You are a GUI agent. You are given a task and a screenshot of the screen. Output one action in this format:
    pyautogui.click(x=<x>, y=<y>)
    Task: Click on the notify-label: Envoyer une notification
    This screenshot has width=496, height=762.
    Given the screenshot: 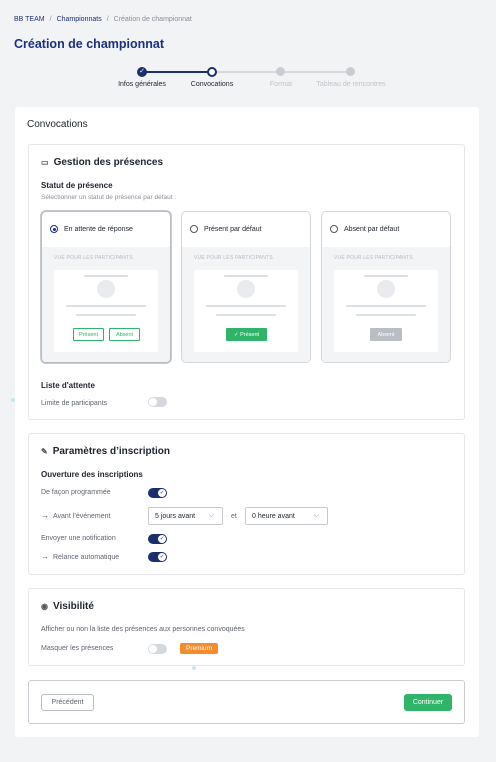 What is the action you would take?
    pyautogui.click(x=78, y=538)
    